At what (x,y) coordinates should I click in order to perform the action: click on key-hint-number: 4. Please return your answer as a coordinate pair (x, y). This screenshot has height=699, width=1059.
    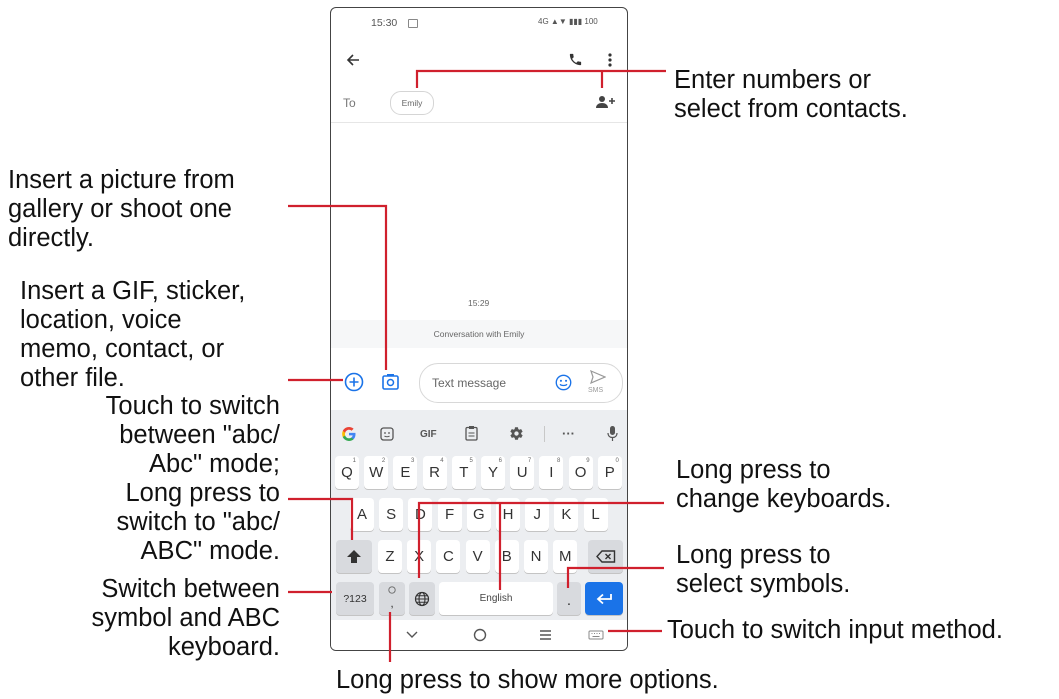
    Looking at the image, I should click on (442, 461).